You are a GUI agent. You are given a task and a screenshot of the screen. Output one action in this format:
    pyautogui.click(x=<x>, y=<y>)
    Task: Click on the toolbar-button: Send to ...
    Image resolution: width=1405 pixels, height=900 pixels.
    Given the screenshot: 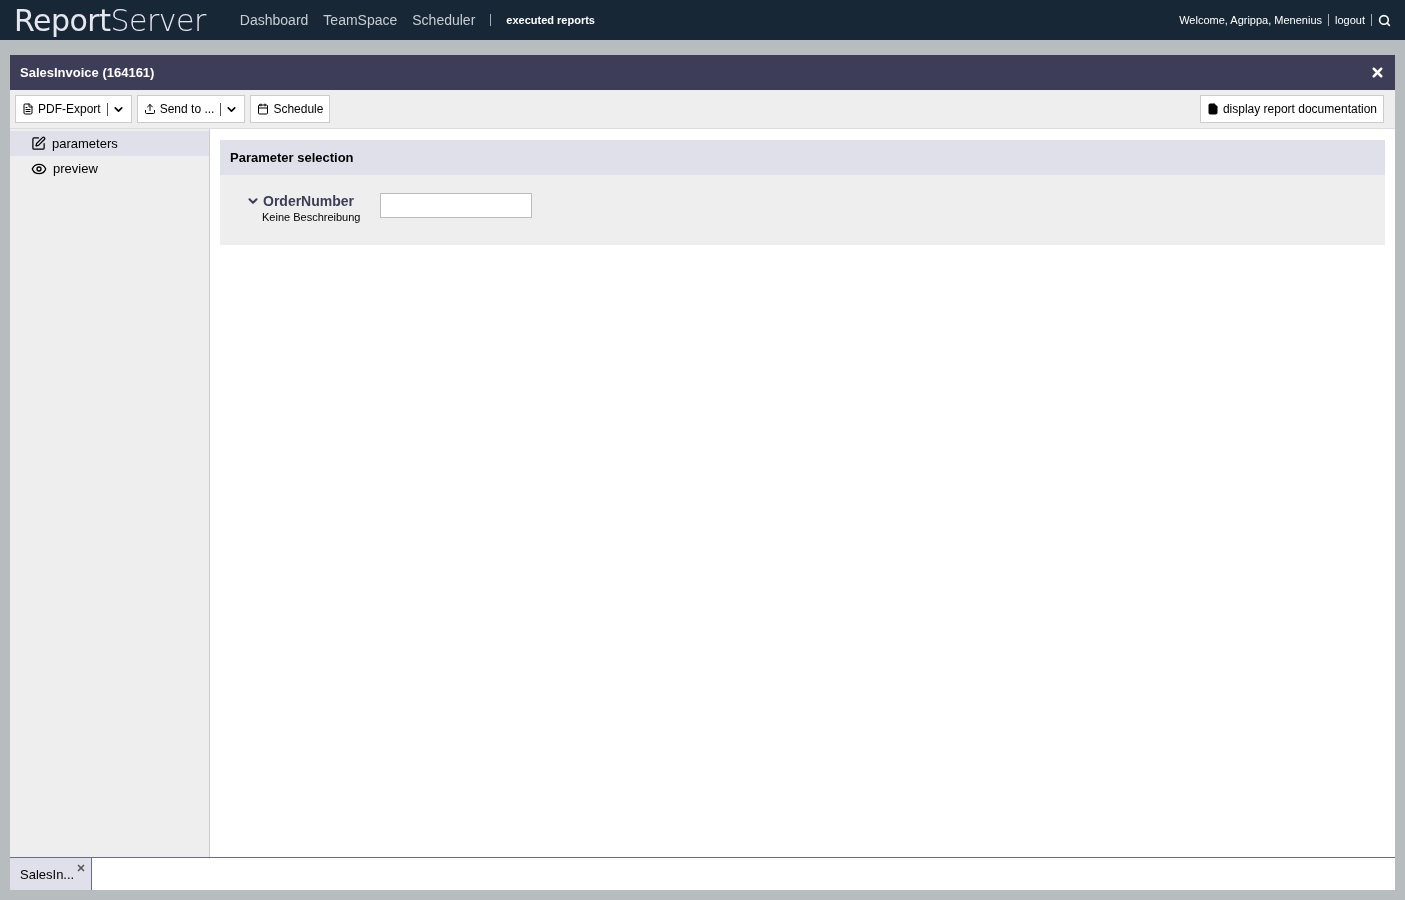 What is the action you would take?
    pyautogui.click(x=191, y=109)
    